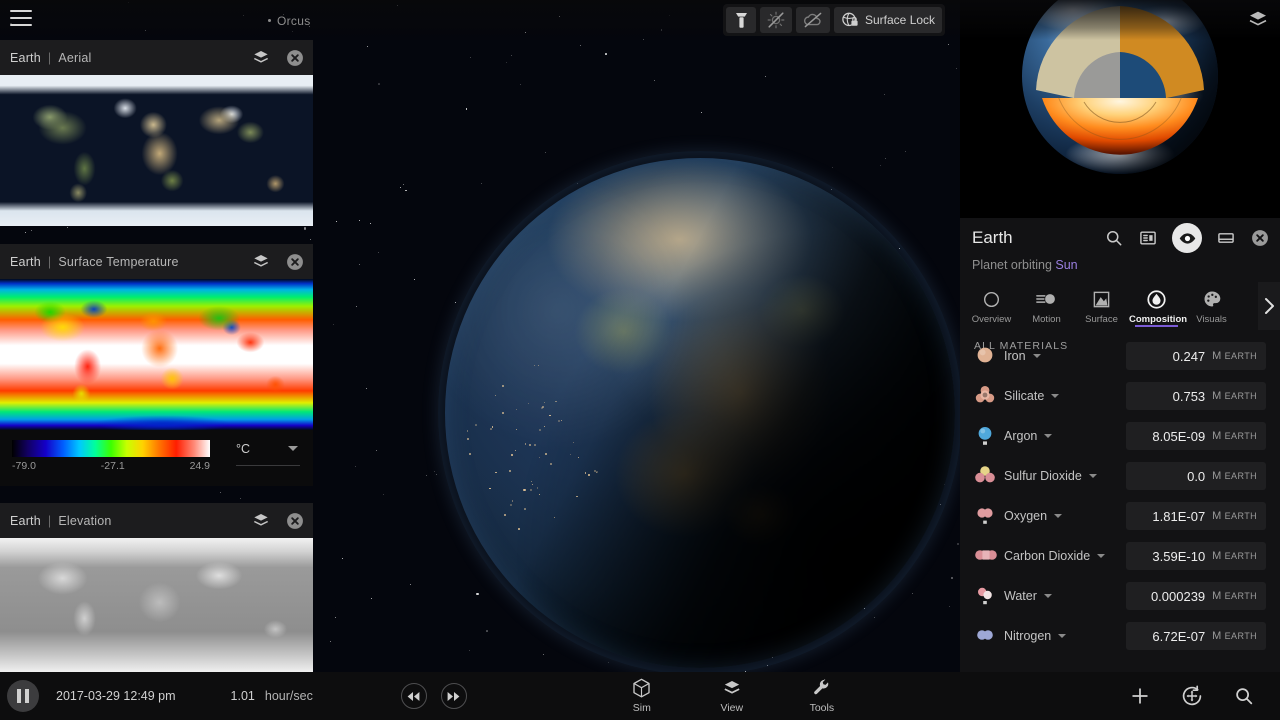 Image resolution: width=1280 pixels, height=720 pixels. I want to click on map-panel-header: Earth | Elevation, so click(156, 520).